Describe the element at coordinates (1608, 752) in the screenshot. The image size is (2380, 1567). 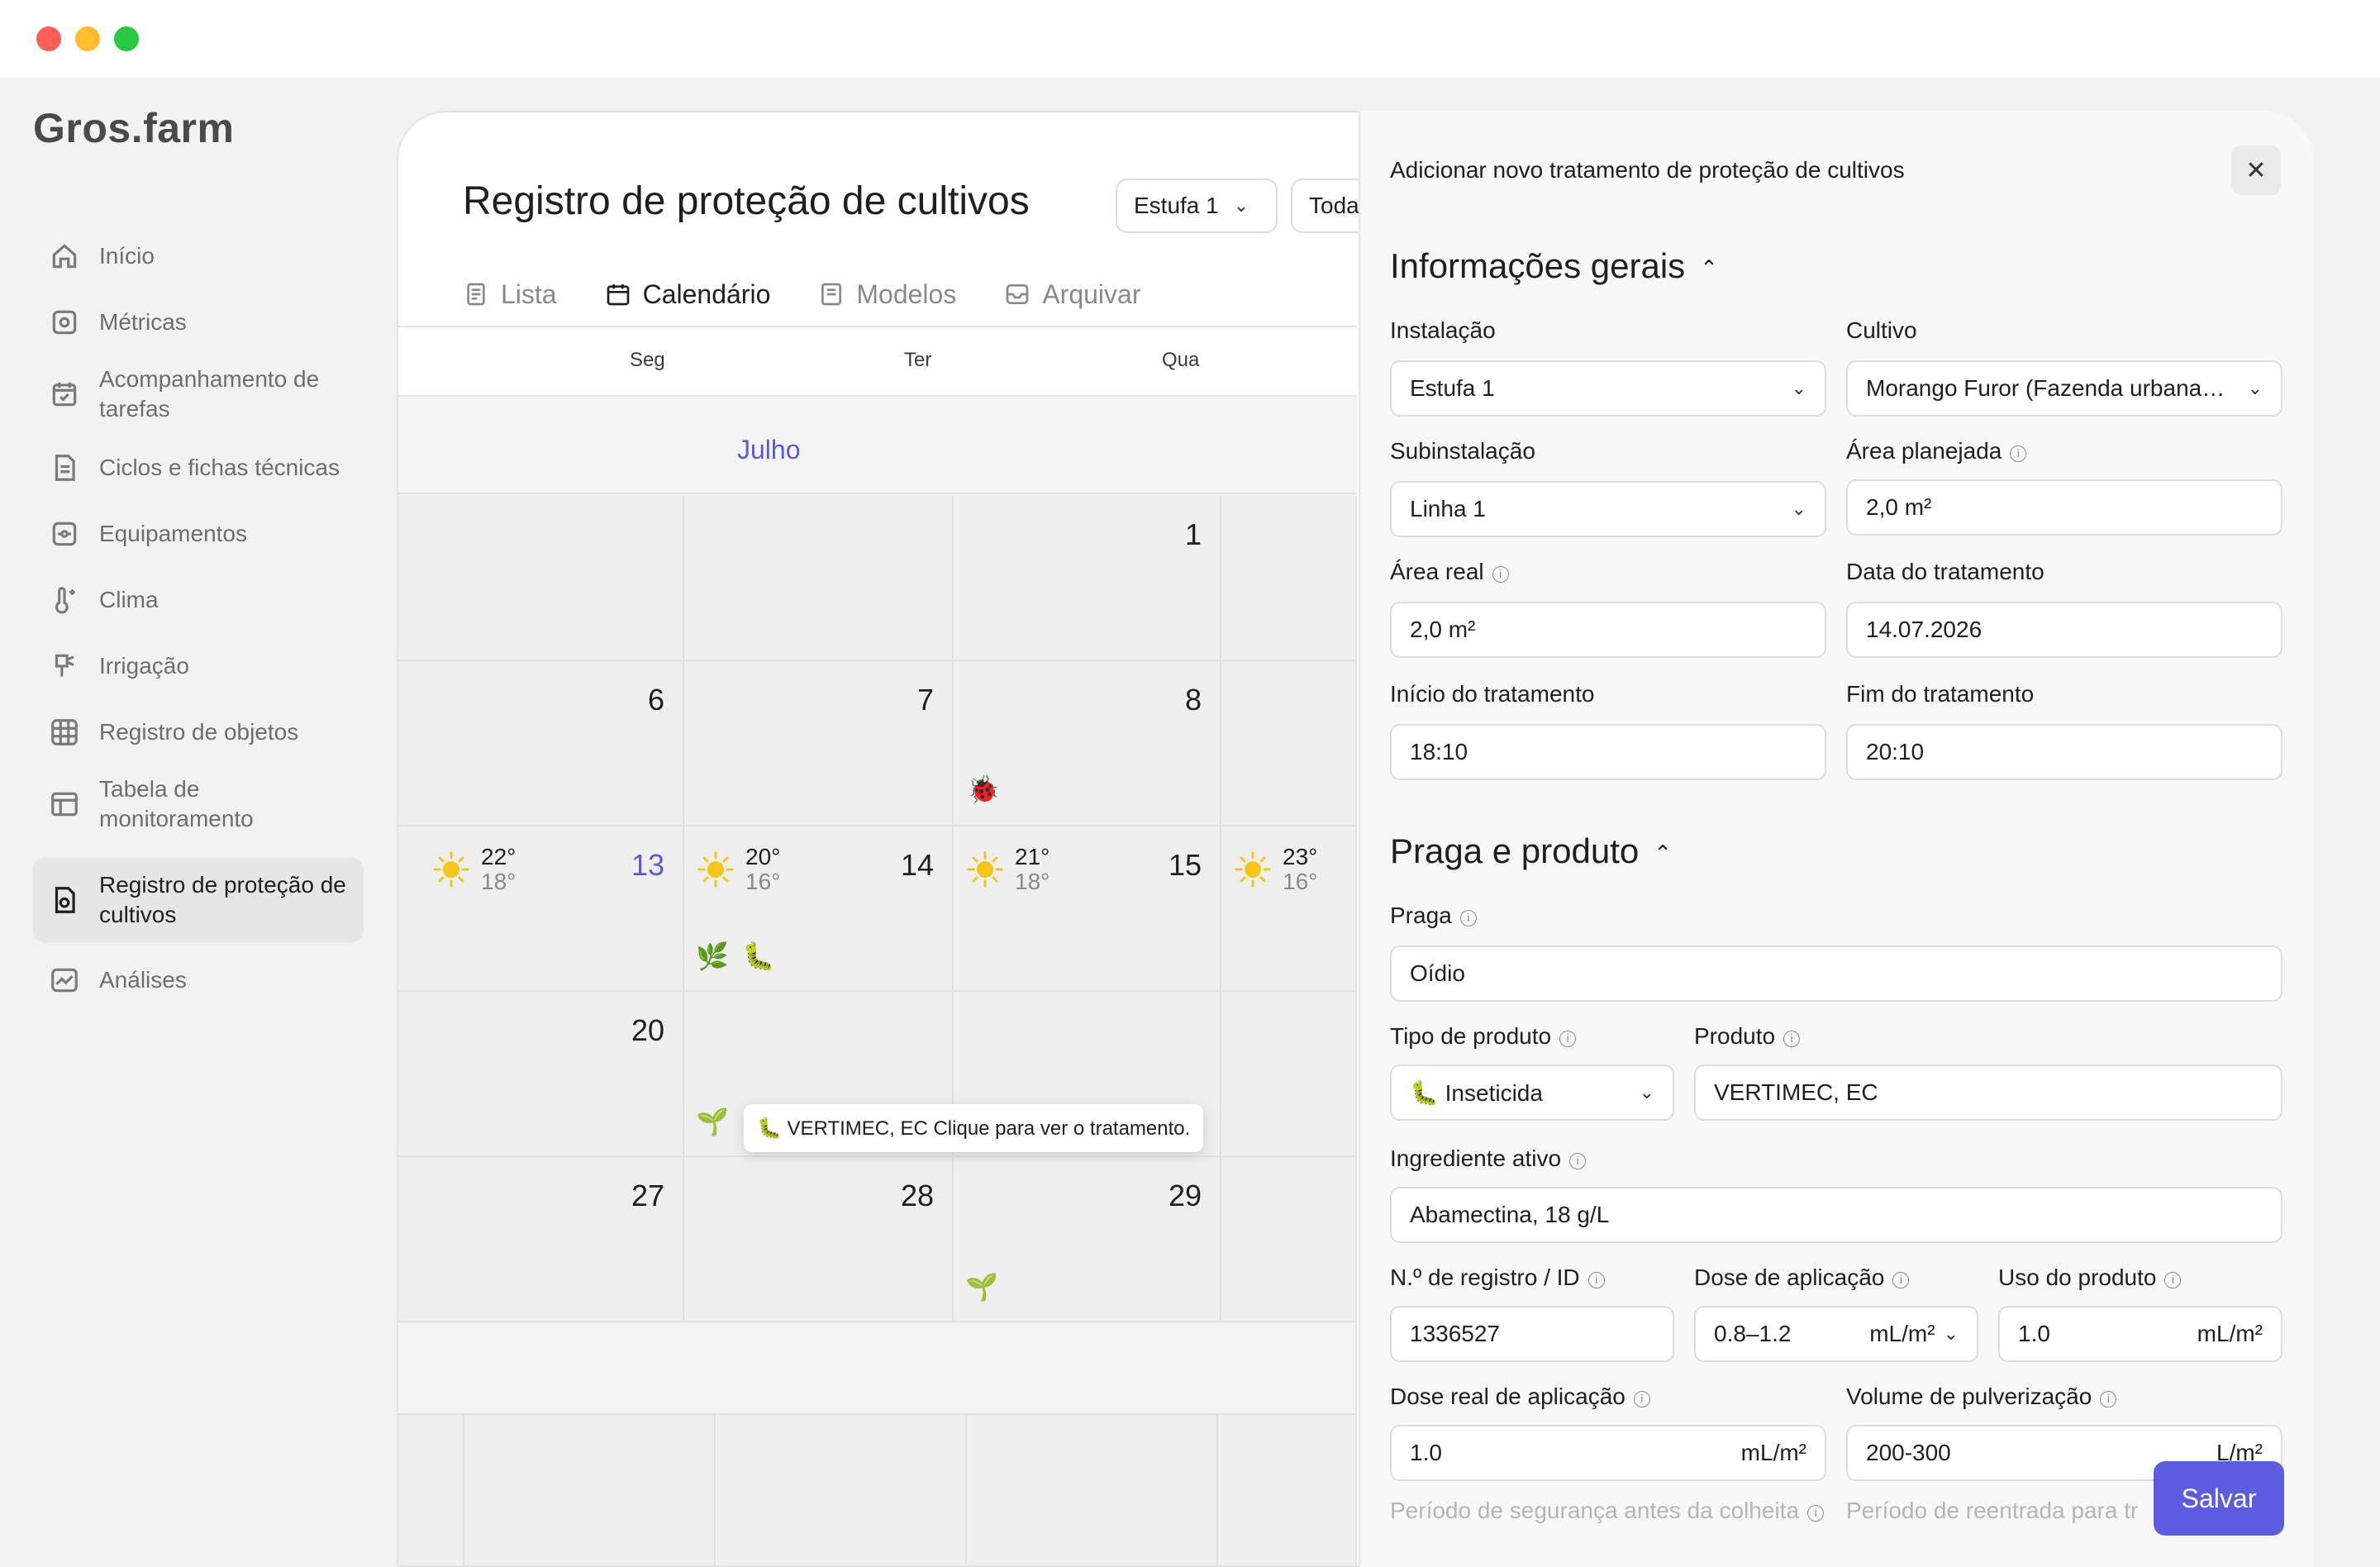
I see `start-time-input: 18:10` at that location.